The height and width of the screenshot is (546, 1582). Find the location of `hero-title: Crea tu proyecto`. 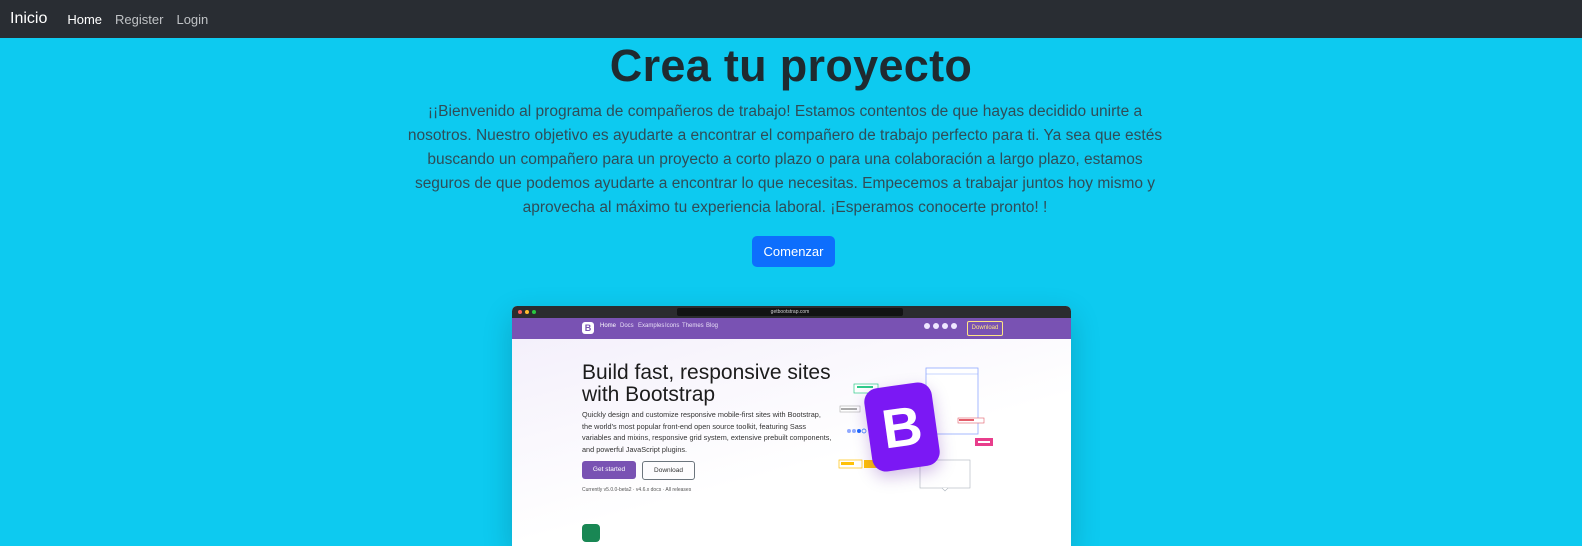

hero-title: Crea tu proyecto is located at coordinates (791, 65).